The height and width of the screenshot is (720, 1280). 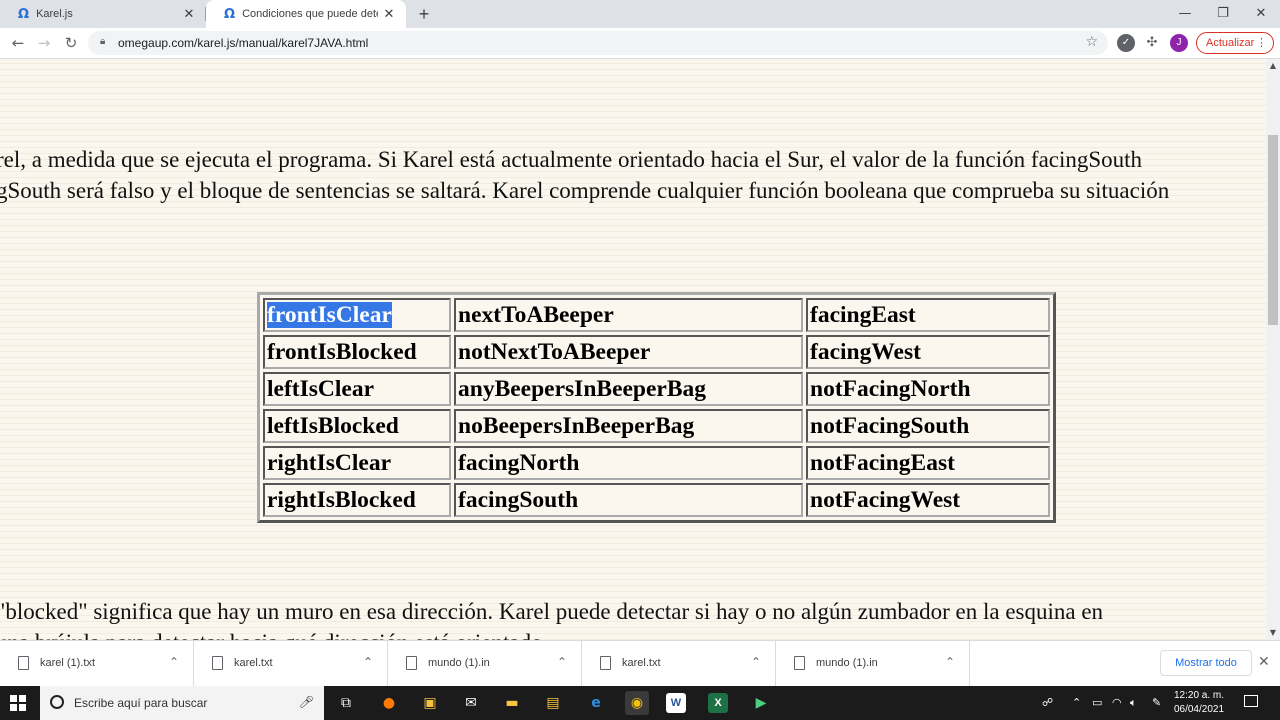 I want to click on condition-name: nextToABeeper, so click(x=536, y=314).